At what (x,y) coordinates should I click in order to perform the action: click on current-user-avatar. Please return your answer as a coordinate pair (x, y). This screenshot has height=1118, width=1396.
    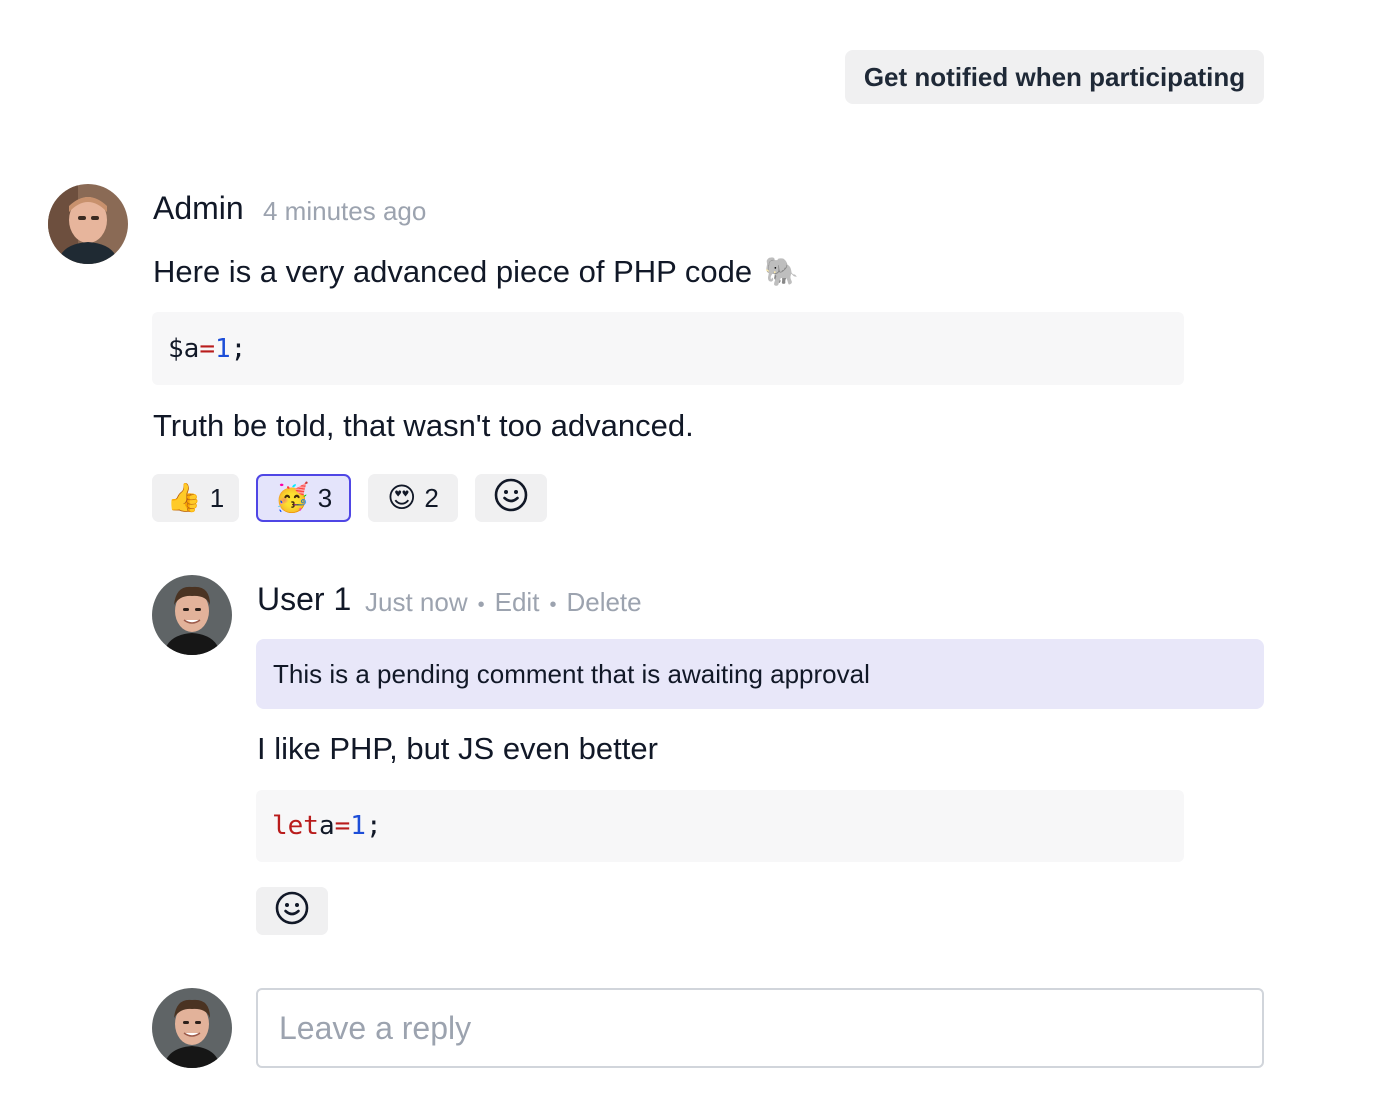
    Looking at the image, I should click on (192, 1028).